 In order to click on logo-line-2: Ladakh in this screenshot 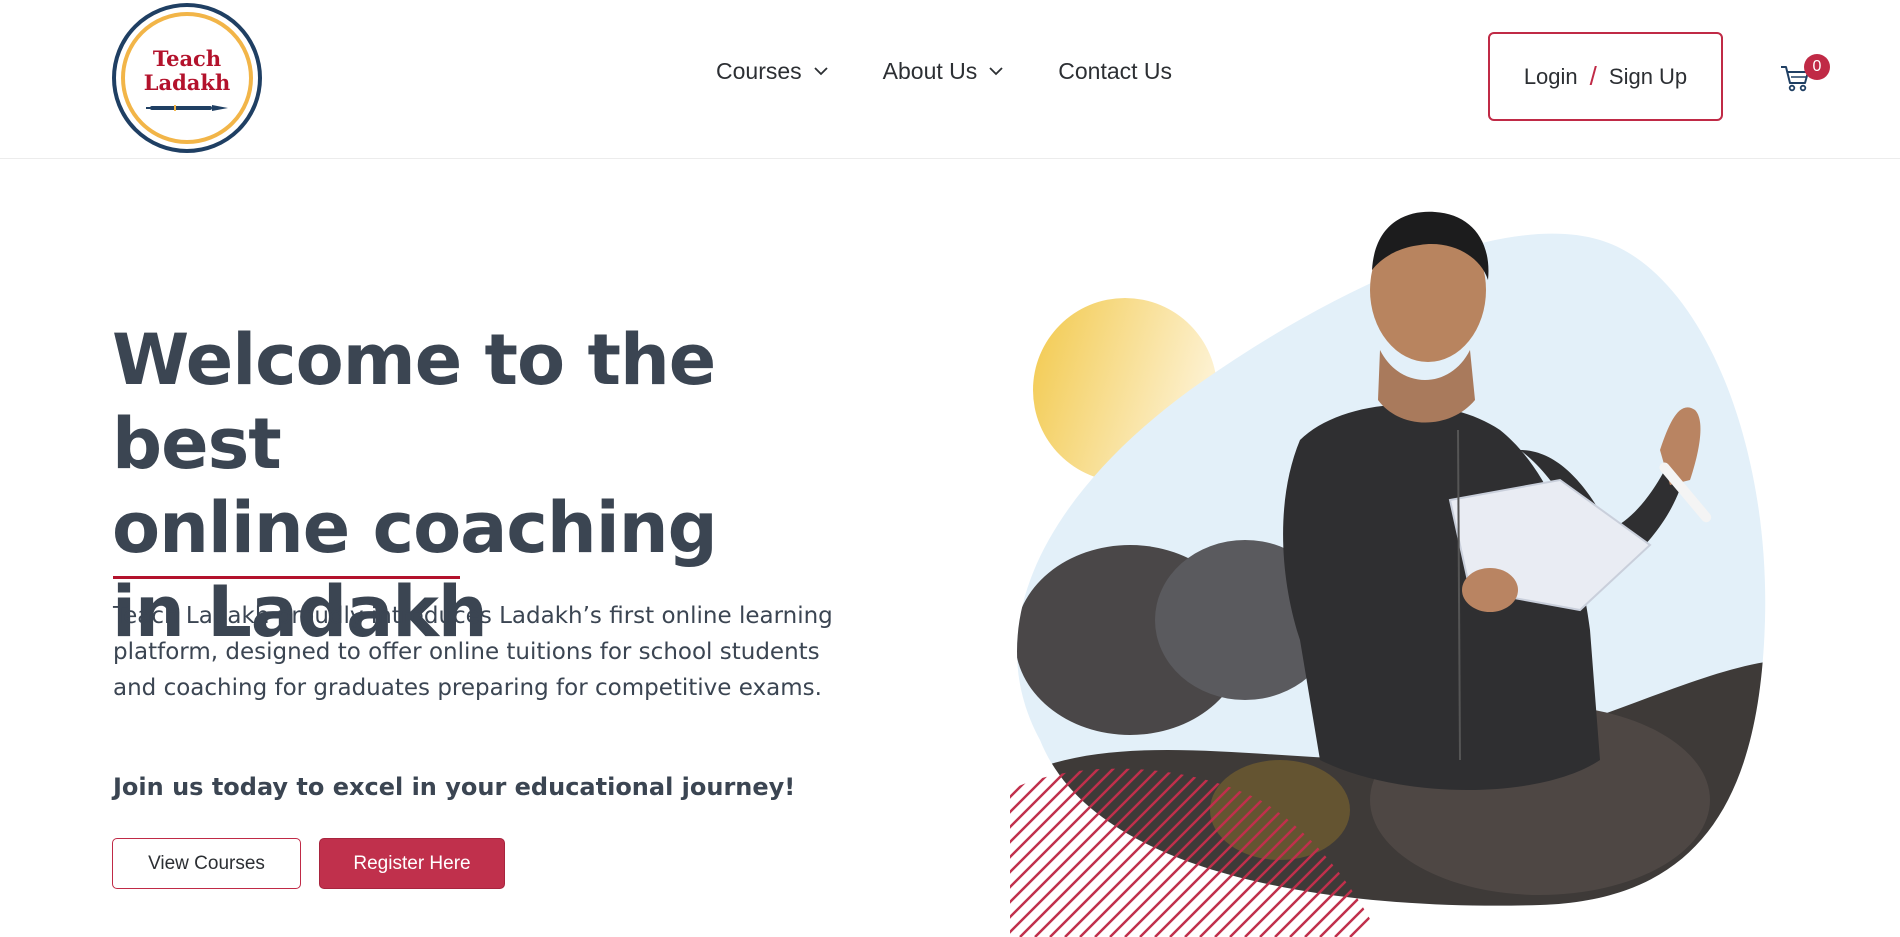, I will do `click(187, 82)`.